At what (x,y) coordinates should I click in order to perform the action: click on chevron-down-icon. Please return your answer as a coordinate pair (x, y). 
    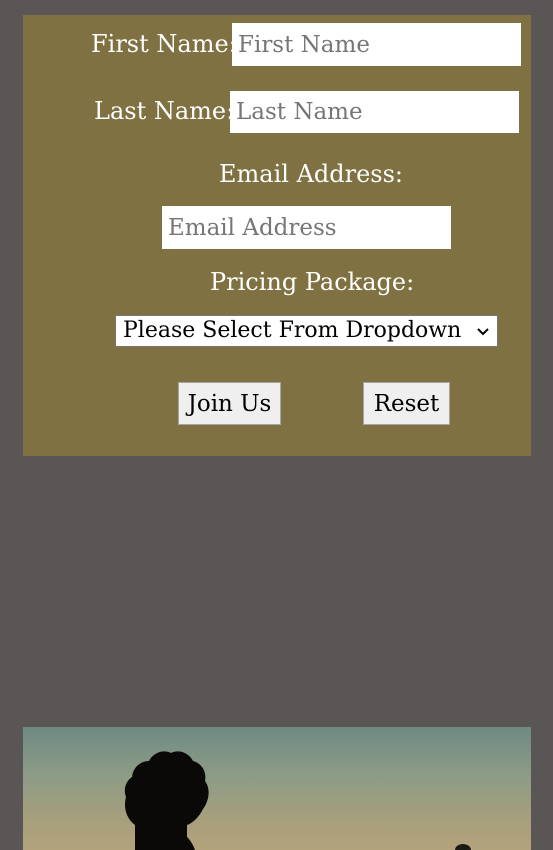
    Looking at the image, I should click on (483, 332).